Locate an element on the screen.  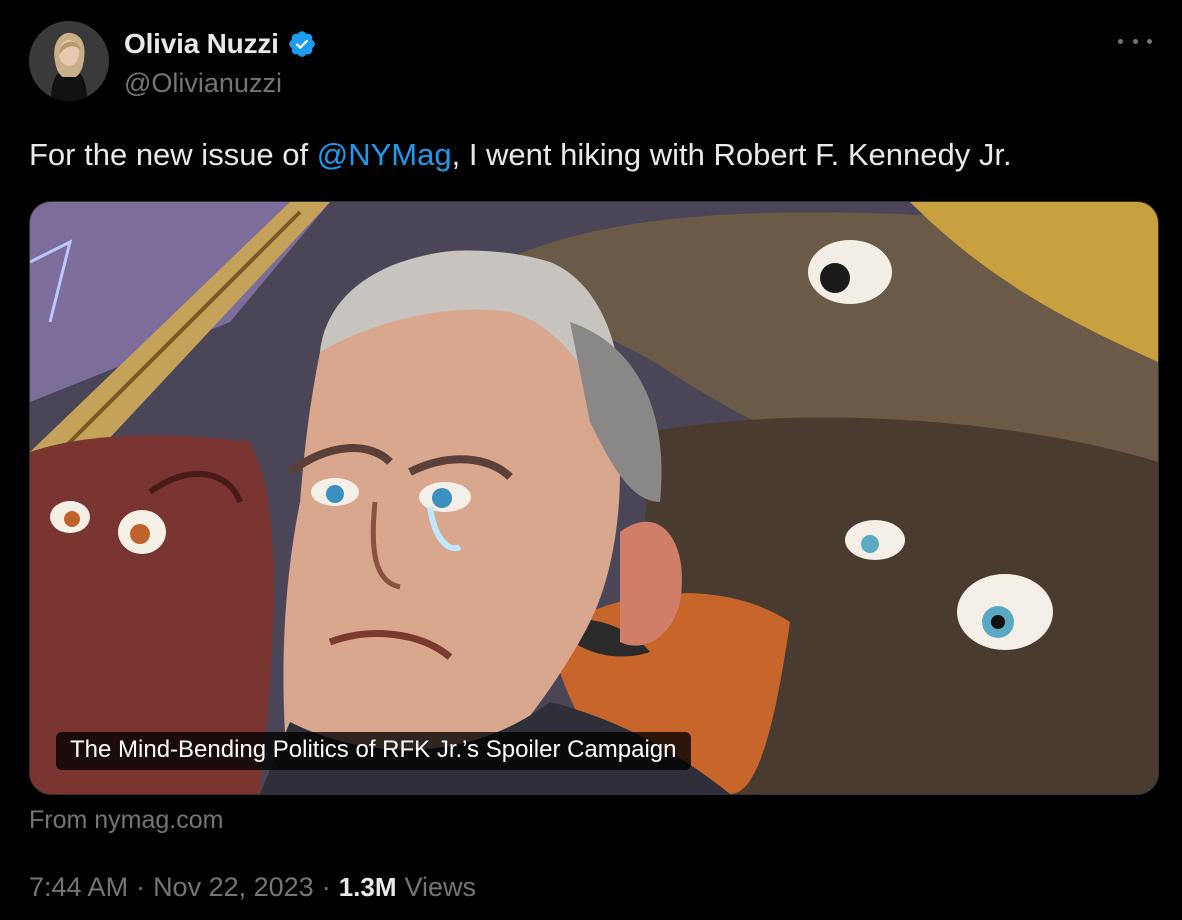
tweet-date: Nov 22, 2023 is located at coordinates (233, 887).